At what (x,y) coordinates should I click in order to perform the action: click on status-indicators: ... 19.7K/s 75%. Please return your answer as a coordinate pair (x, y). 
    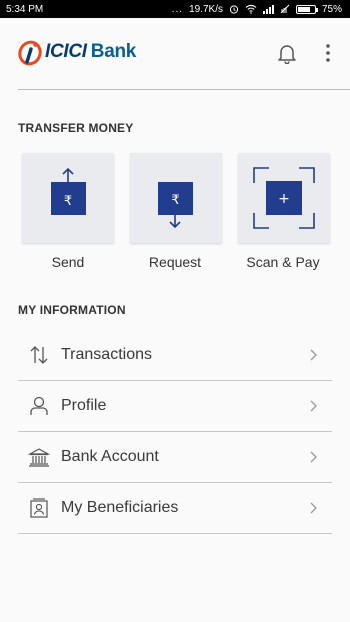
    Looking at the image, I should click on (257, 9).